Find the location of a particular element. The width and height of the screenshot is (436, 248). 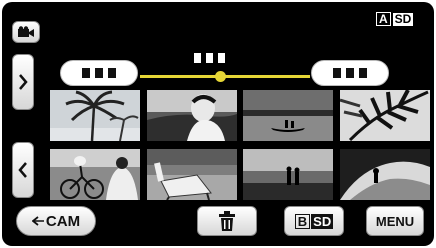

movie-camera-icon is located at coordinates (26, 31).